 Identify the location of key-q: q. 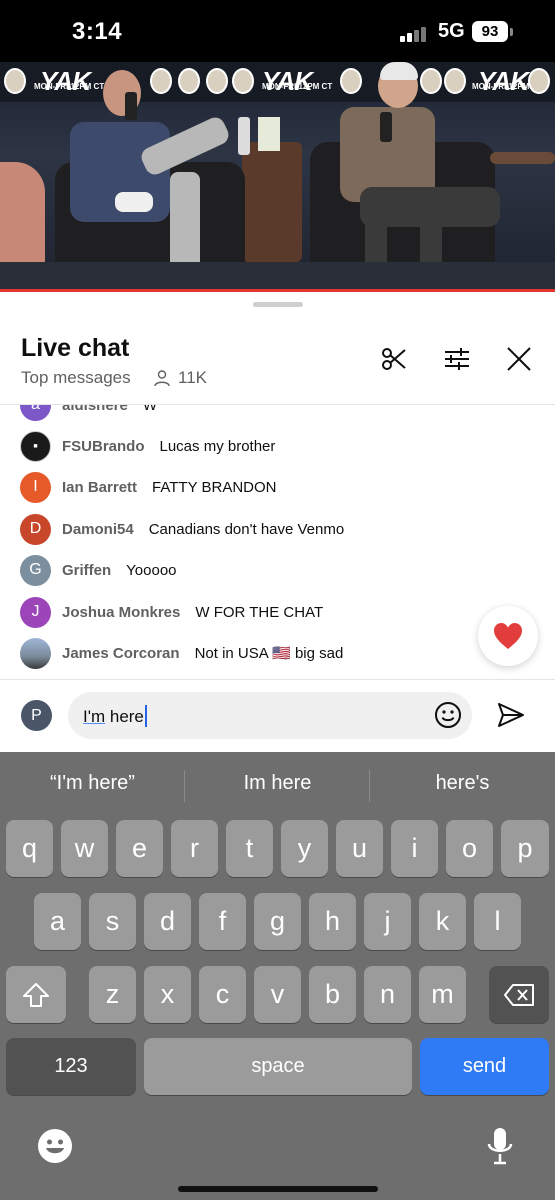
(29, 848).